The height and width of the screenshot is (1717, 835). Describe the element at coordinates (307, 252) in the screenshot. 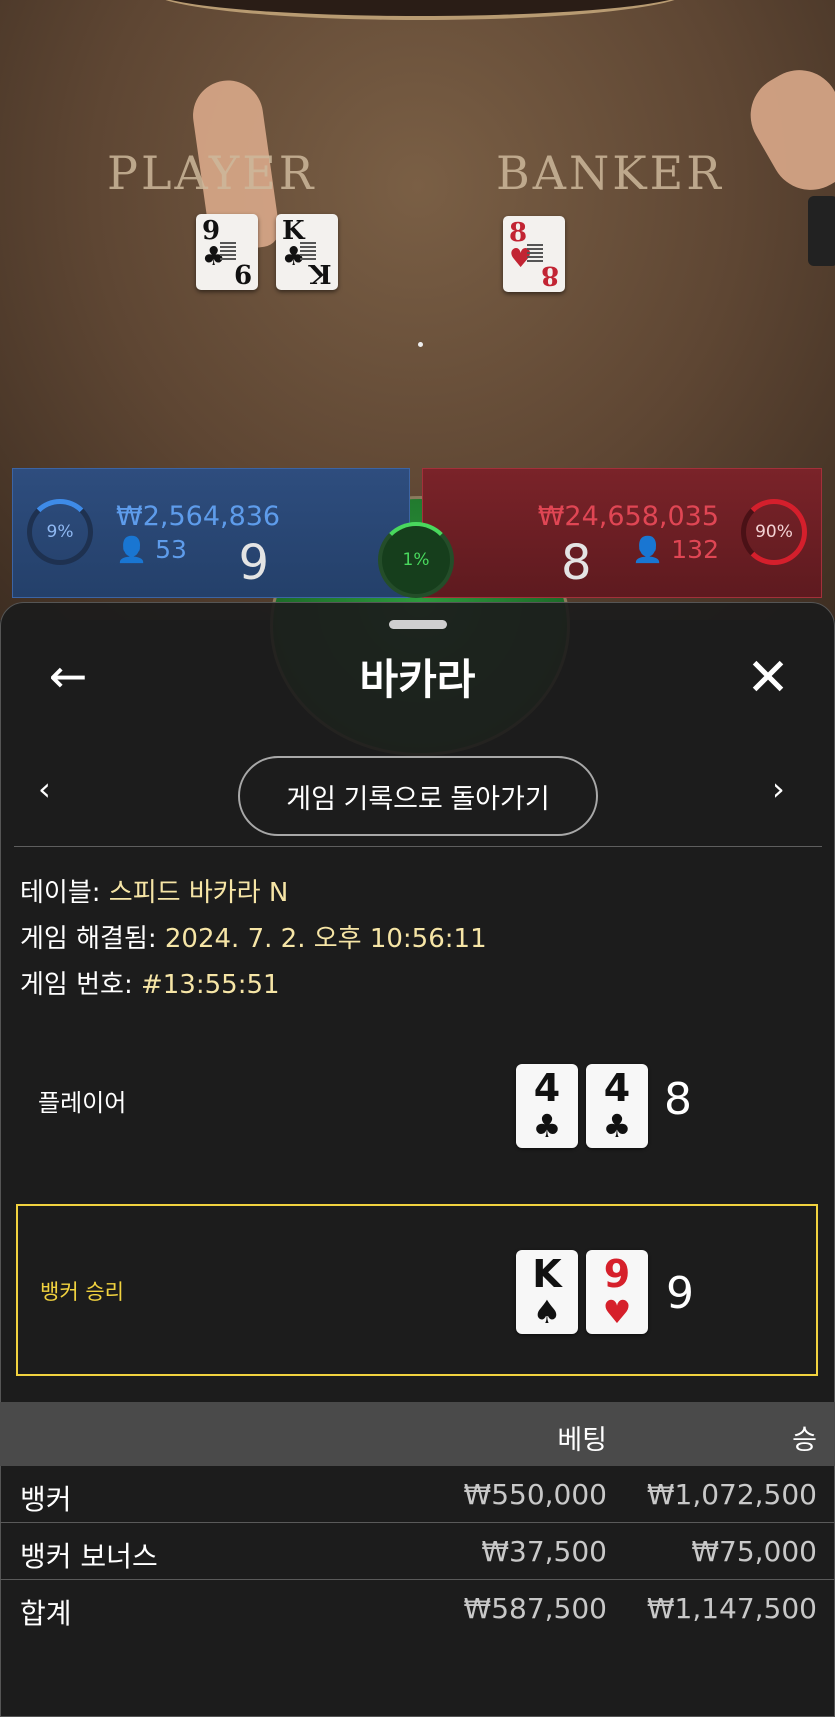

I see `table-card: K ♣ K` at that location.